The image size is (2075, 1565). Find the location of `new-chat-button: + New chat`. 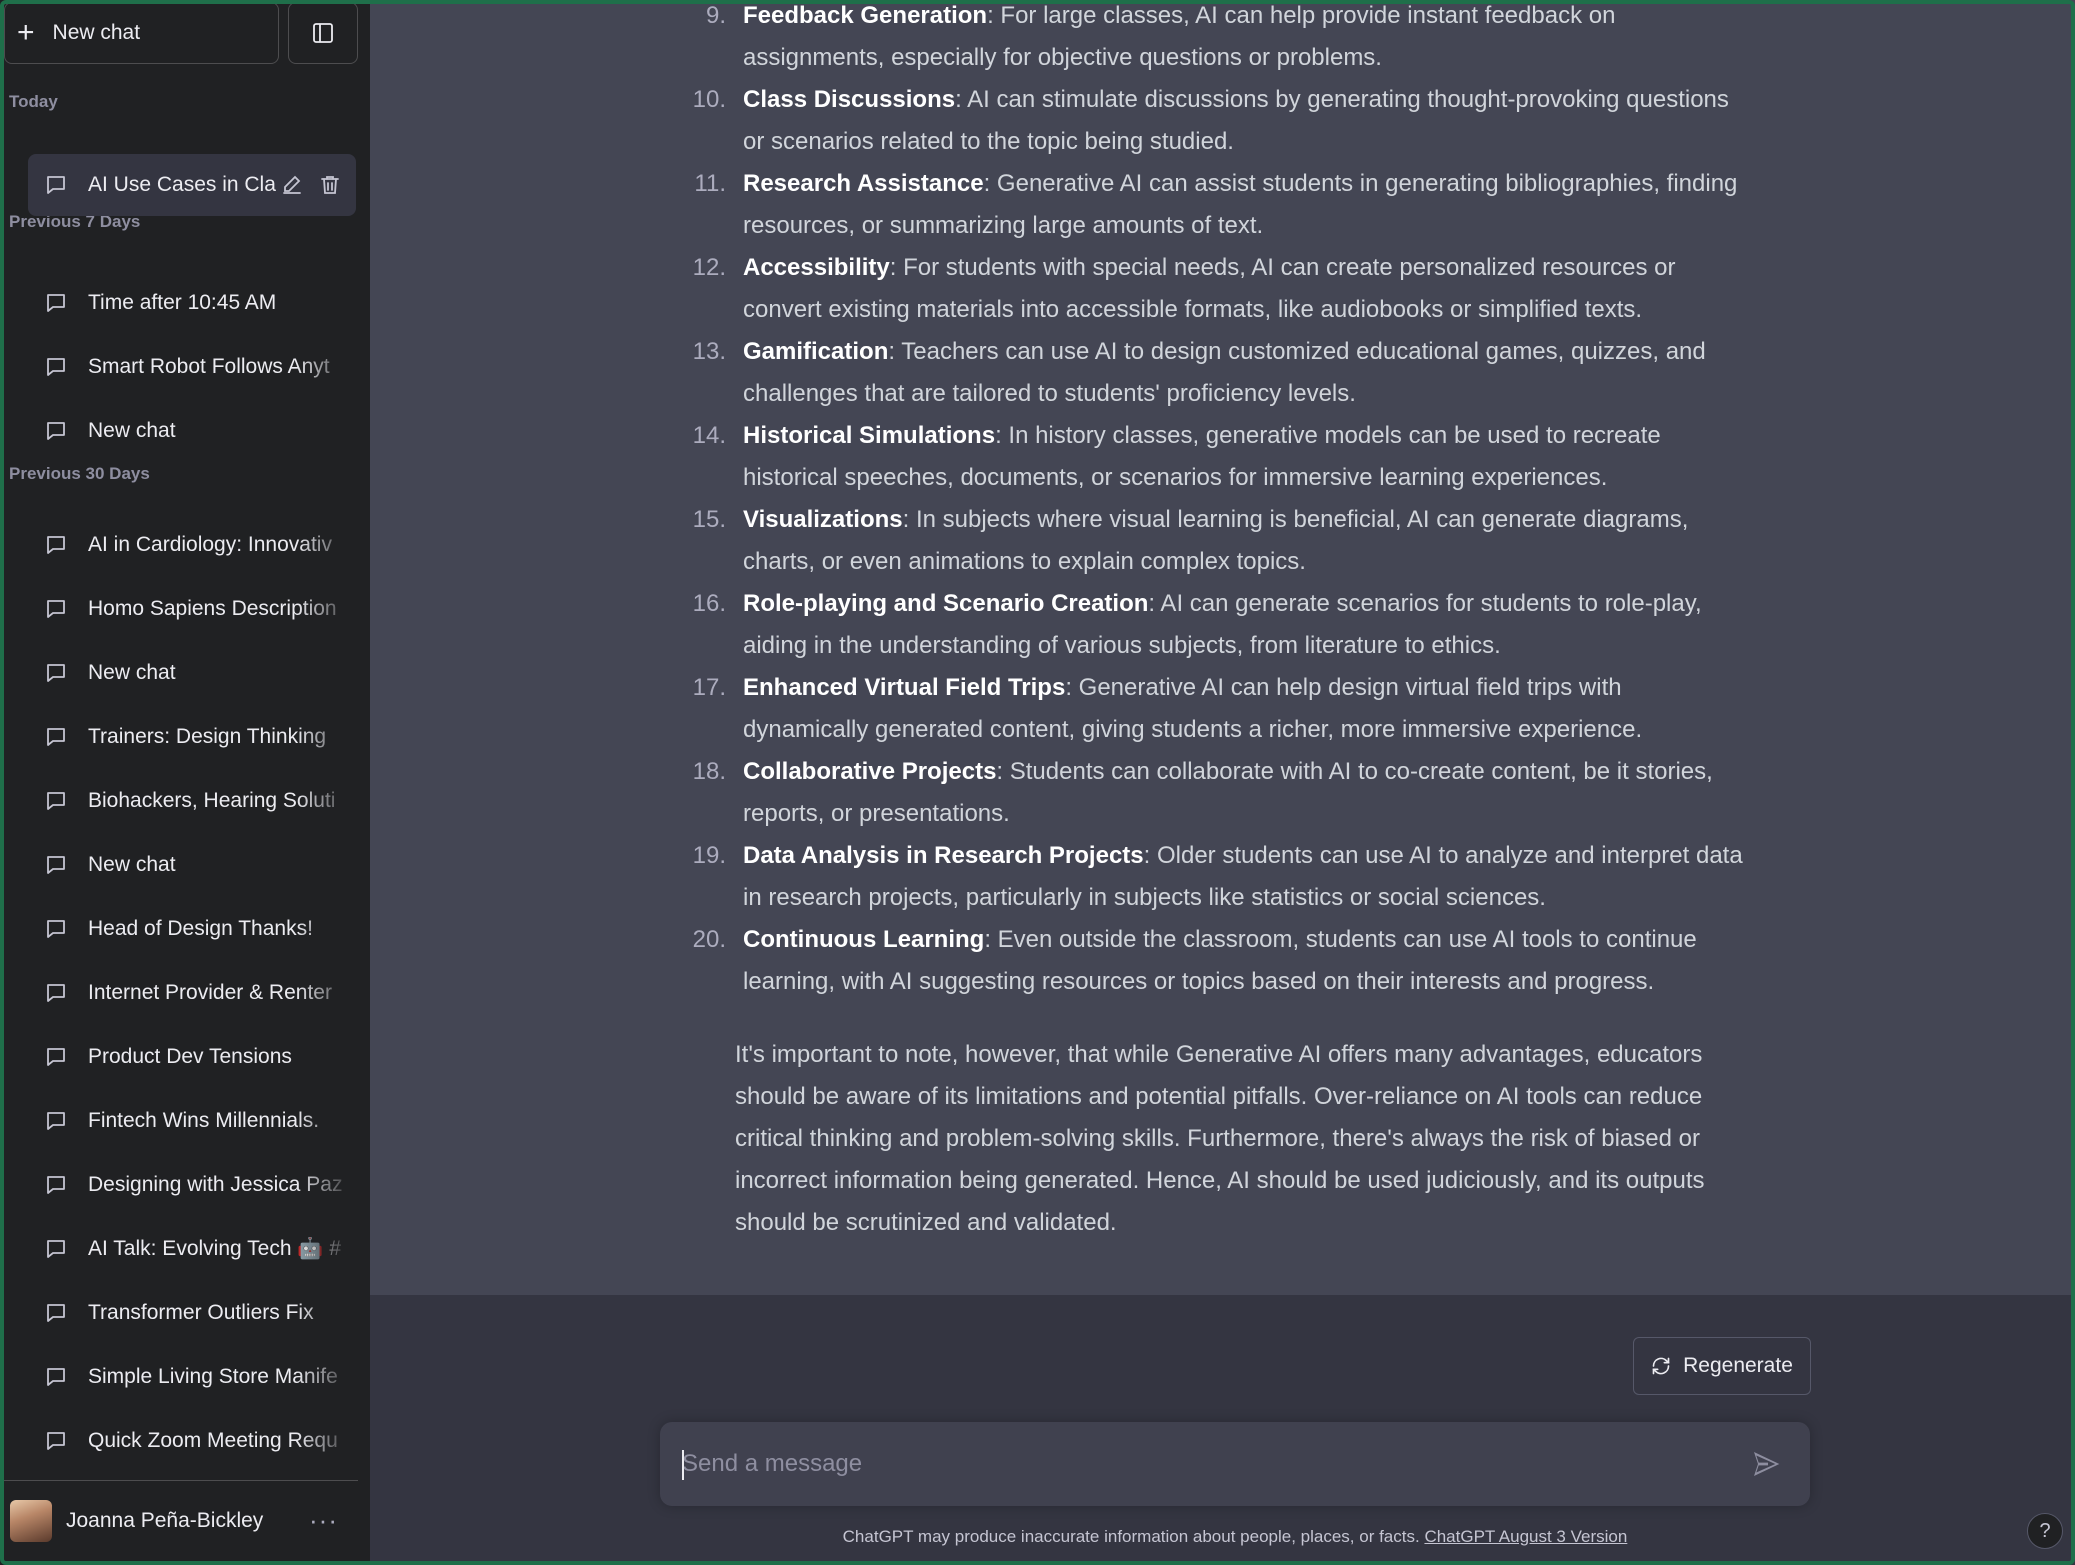

new-chat-button: + New chat is located at coordinates (141, 33).